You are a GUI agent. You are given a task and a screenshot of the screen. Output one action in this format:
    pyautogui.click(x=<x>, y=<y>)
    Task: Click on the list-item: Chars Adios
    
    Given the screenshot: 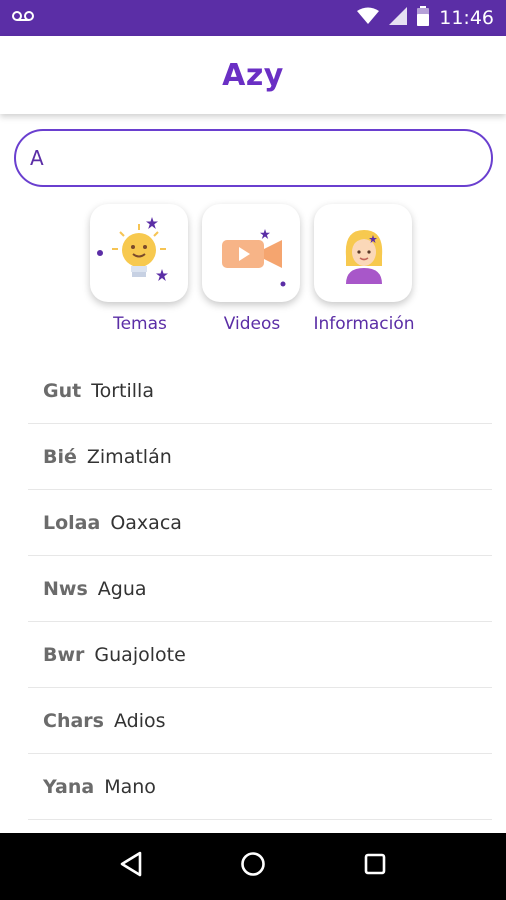 What is the action you would take?
    pyautogui.click(x=260, y=721)
    